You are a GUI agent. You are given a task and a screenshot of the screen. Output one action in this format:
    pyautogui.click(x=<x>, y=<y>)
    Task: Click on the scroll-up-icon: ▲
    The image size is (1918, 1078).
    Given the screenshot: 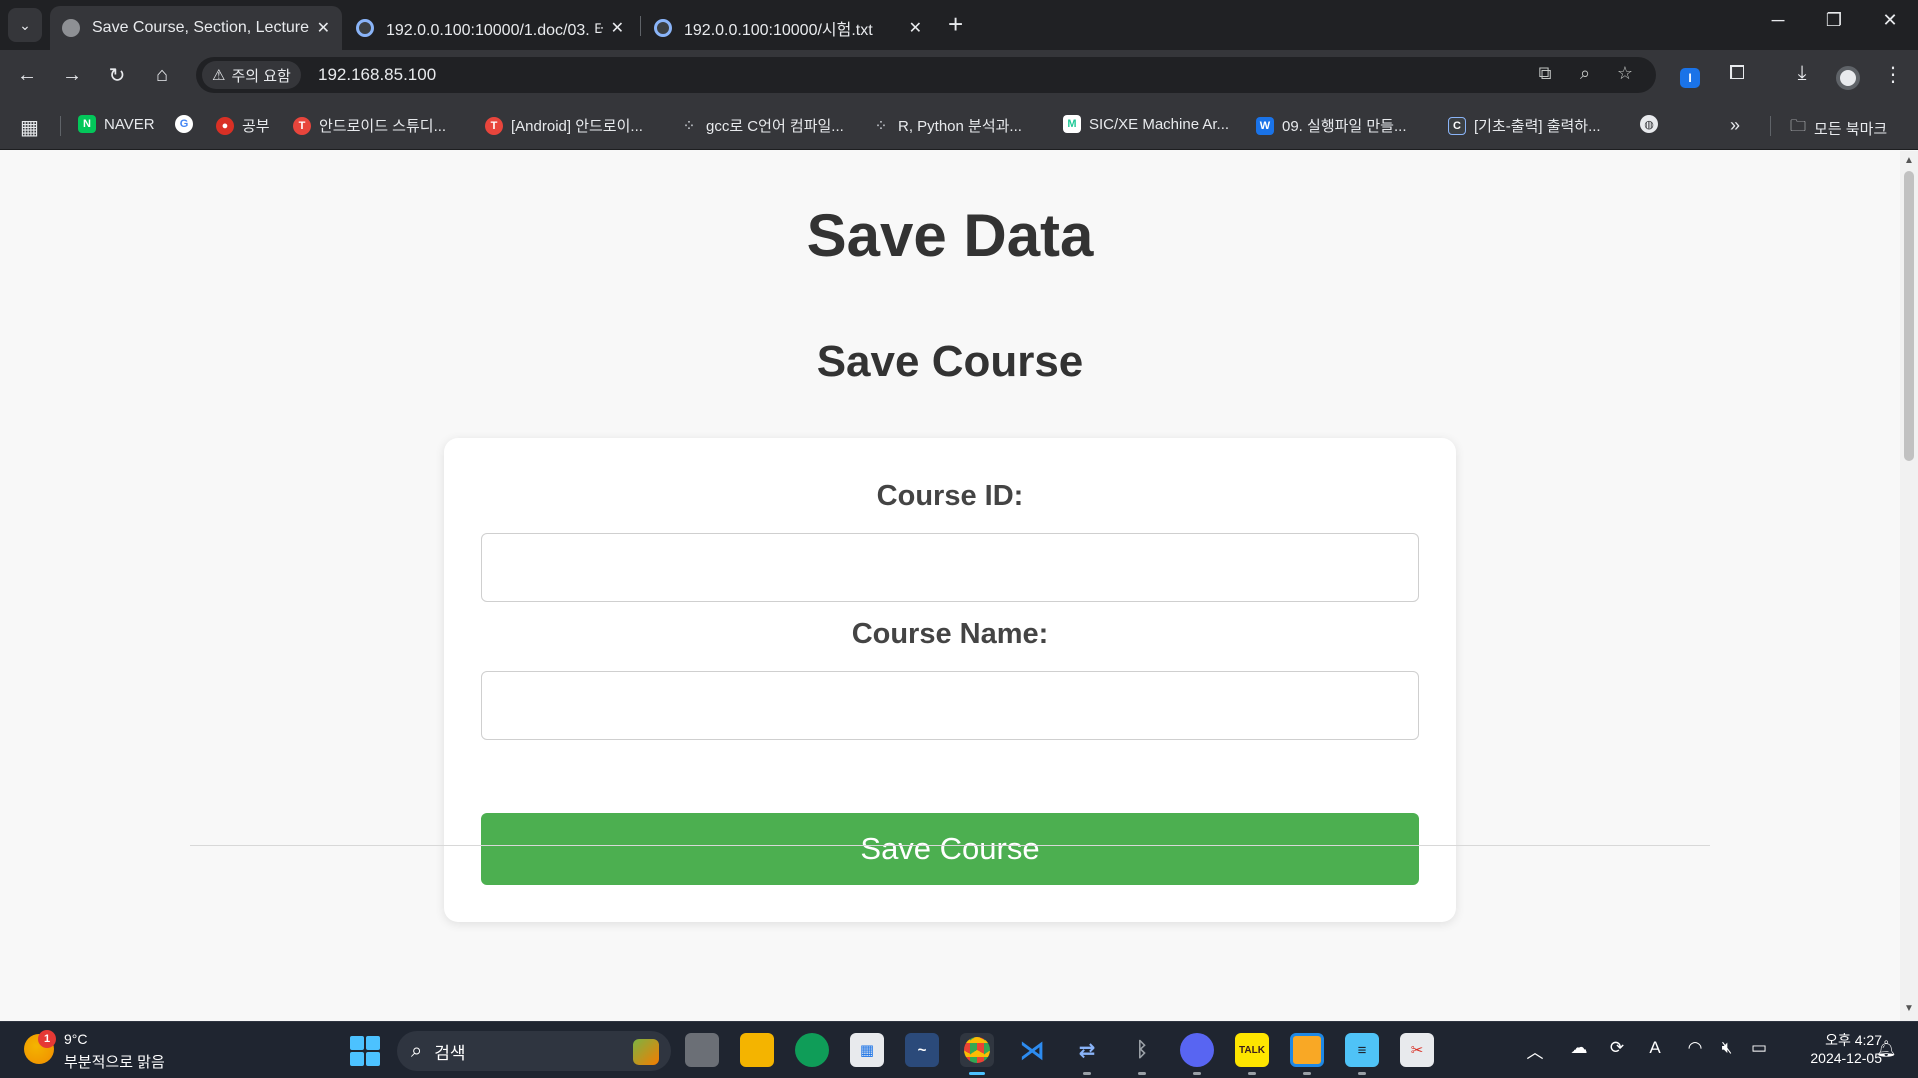 What is the action you would take?
    pyautogui.click(x=1909, y=160)
    